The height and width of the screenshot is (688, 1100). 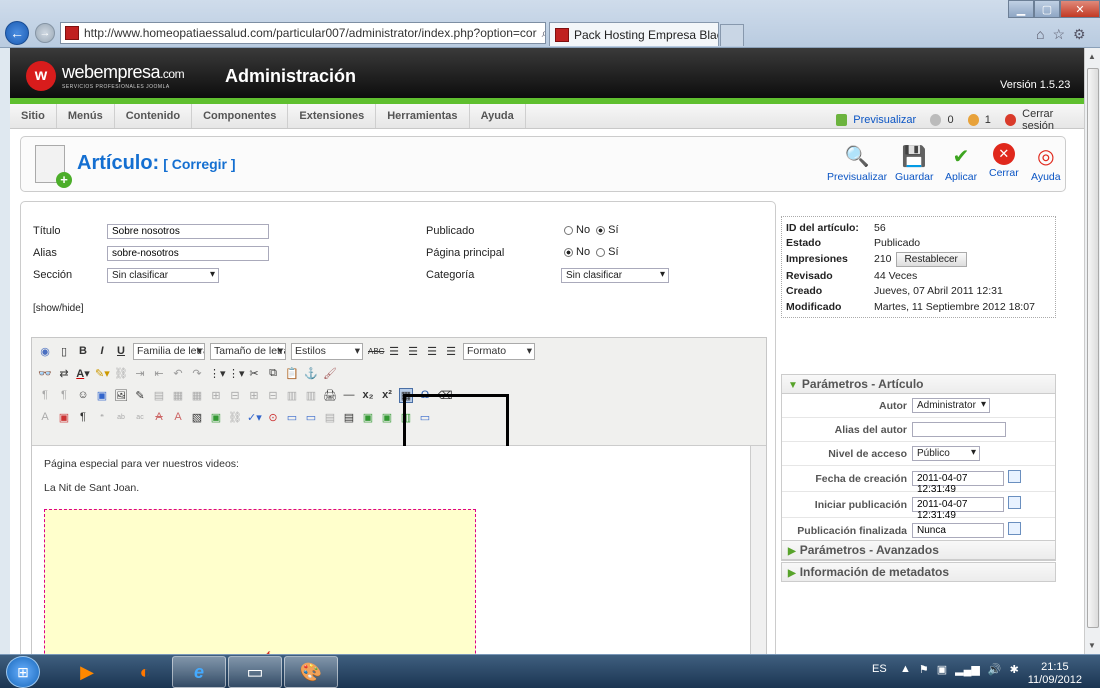 What do you see at coordinates (1092, 56) in the screenshot?
I see `scroll-up-icon: ▲` at bounding box center [1092, 56].